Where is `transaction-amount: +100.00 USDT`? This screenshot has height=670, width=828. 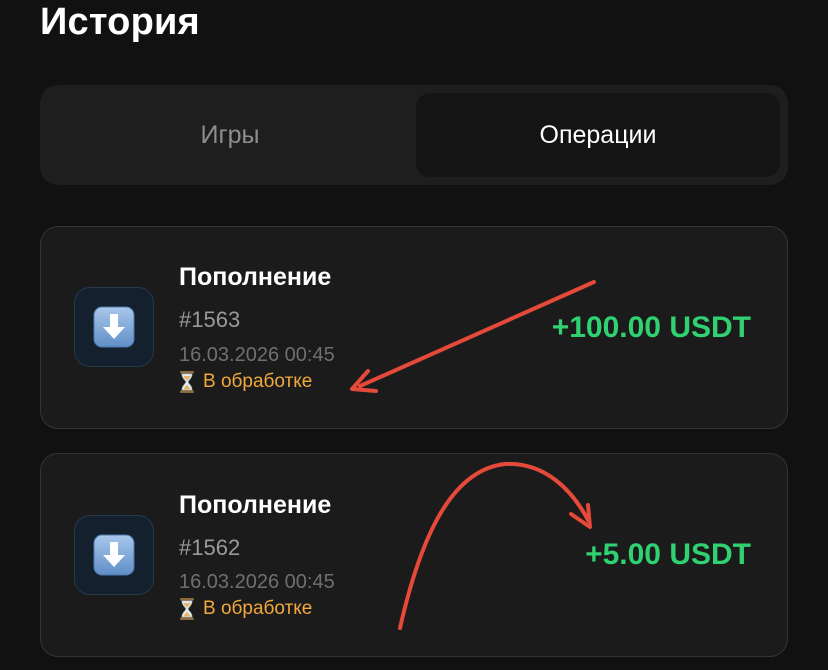
transaction-amount: +100.00 USDT is located at coordinates (651, 327).